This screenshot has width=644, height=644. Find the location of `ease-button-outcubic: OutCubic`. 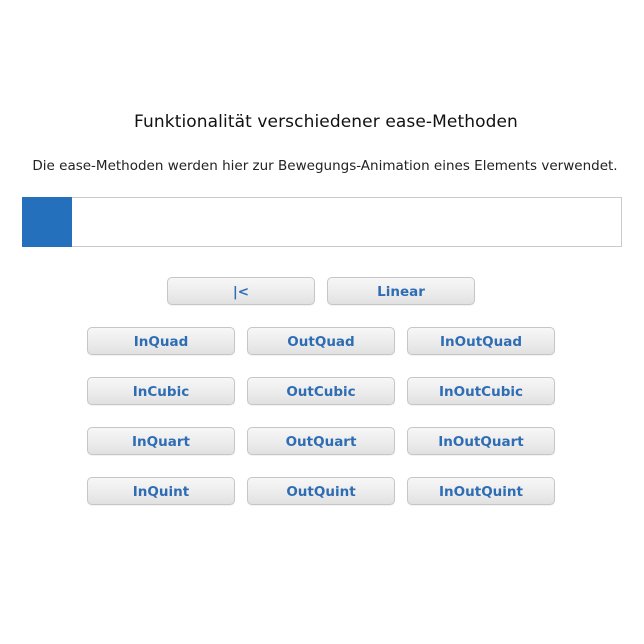

ease-button-outcubic: OutCubic is located at coordinates (321, 391).